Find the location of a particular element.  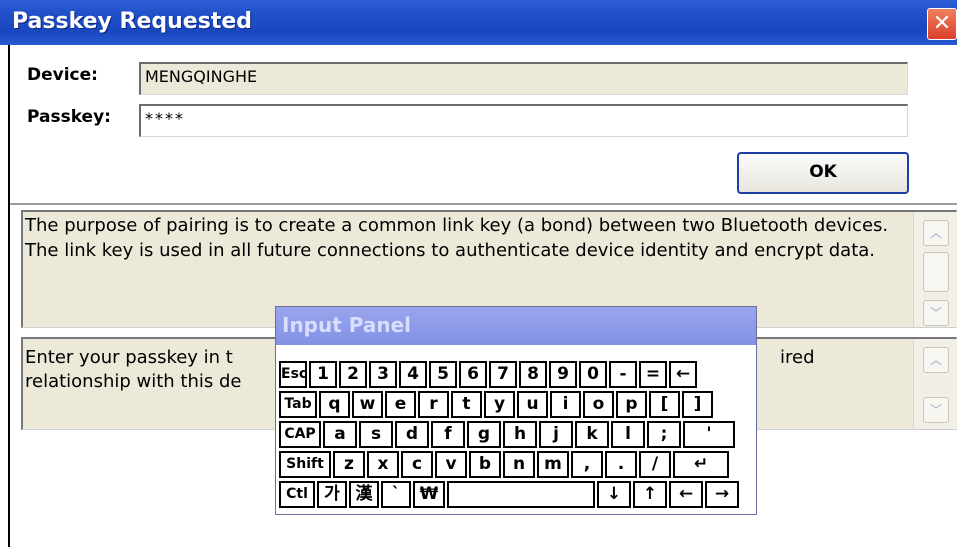

key-0: 0 is located at coordinates (593, 374).